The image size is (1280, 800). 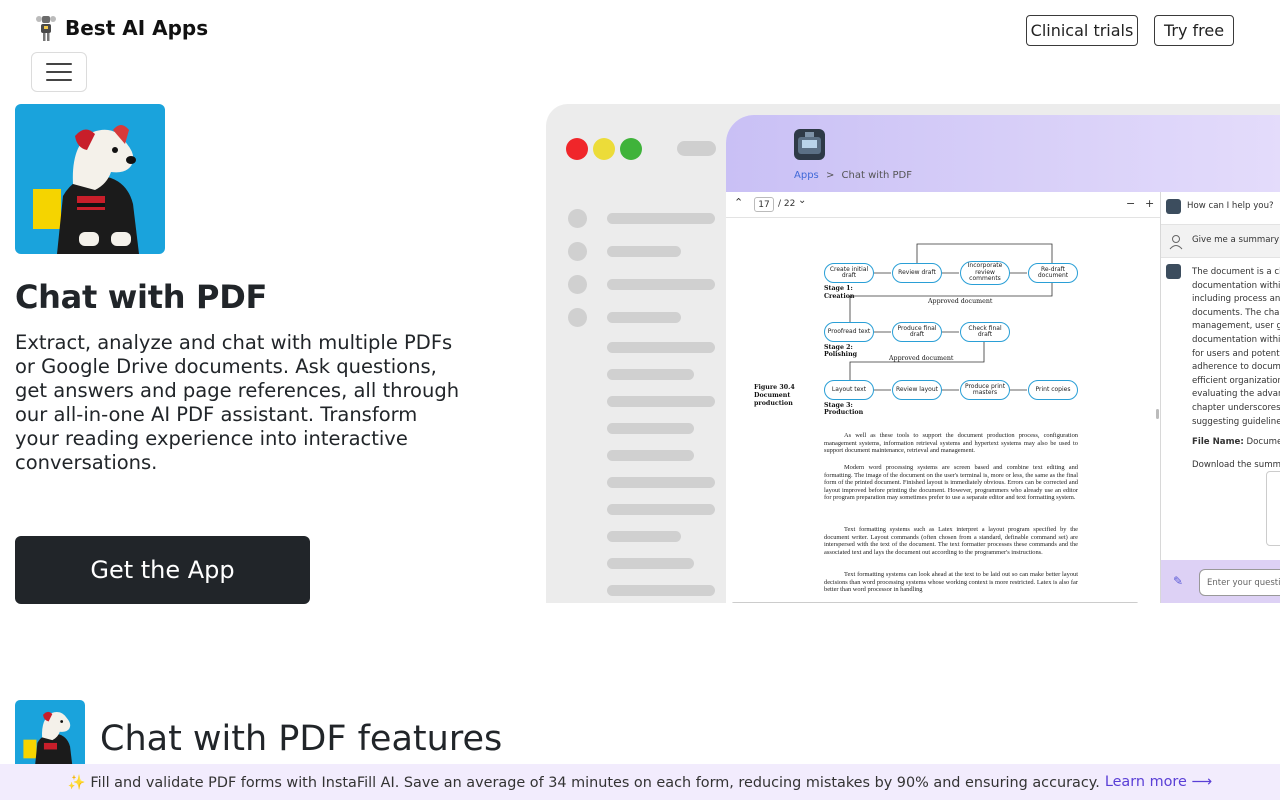 What do you see at coordinates (917, 332) in the screenshot?
I see `flow-node: Produce final draft` at bounding box center [917, 332].